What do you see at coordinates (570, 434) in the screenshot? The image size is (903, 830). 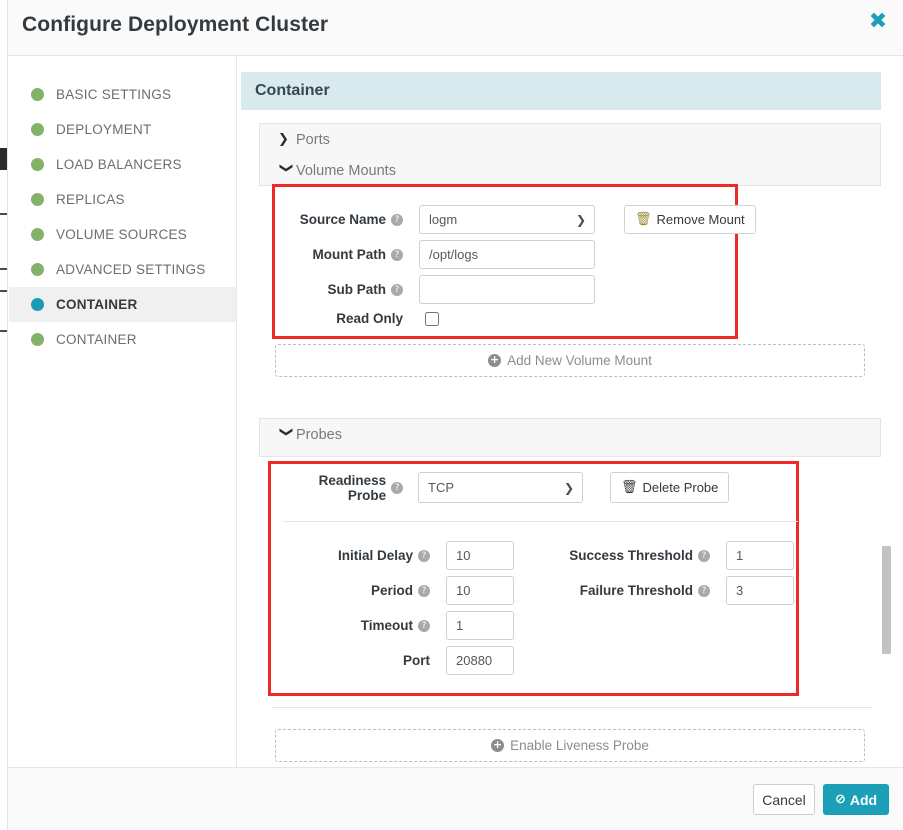 I see `accordion-probes: ❯ Probes` at bounding box center [570, 434].